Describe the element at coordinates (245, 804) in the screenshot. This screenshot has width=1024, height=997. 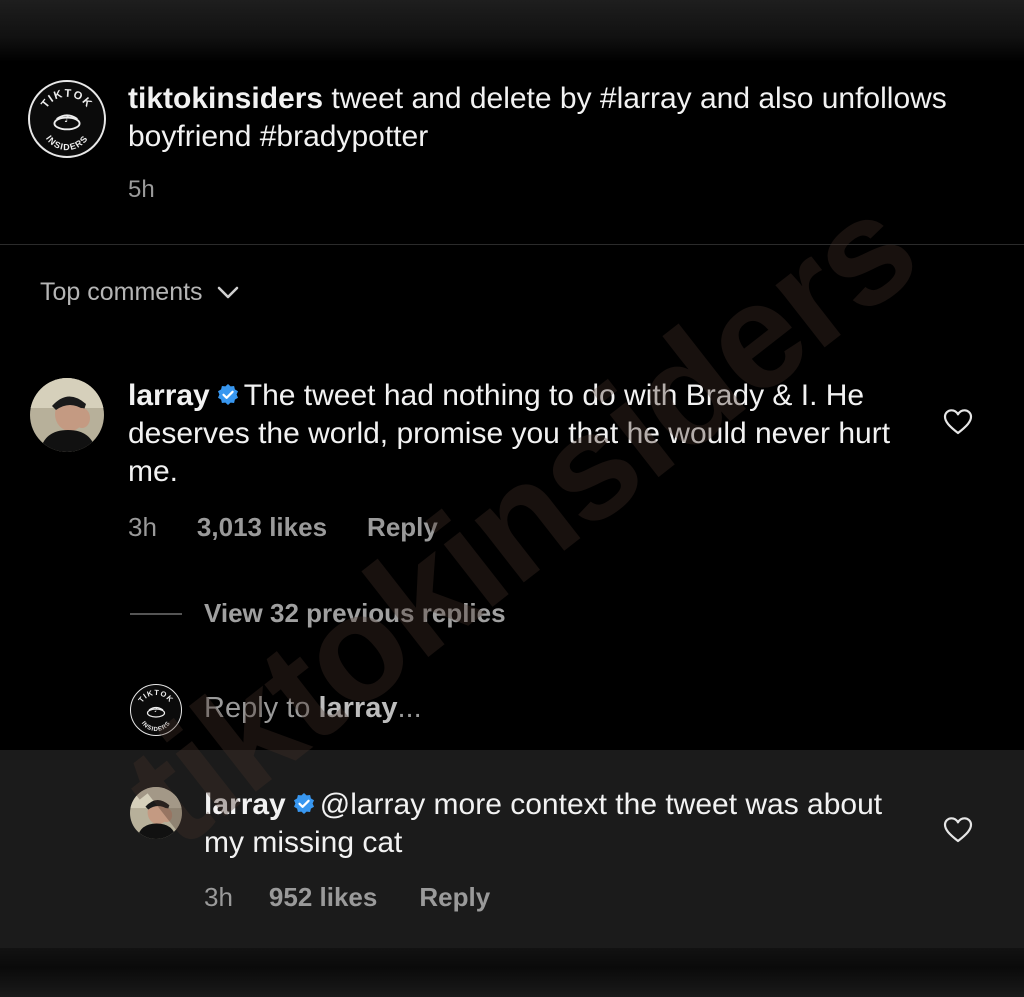
I see `reply-username: larray` at that location.